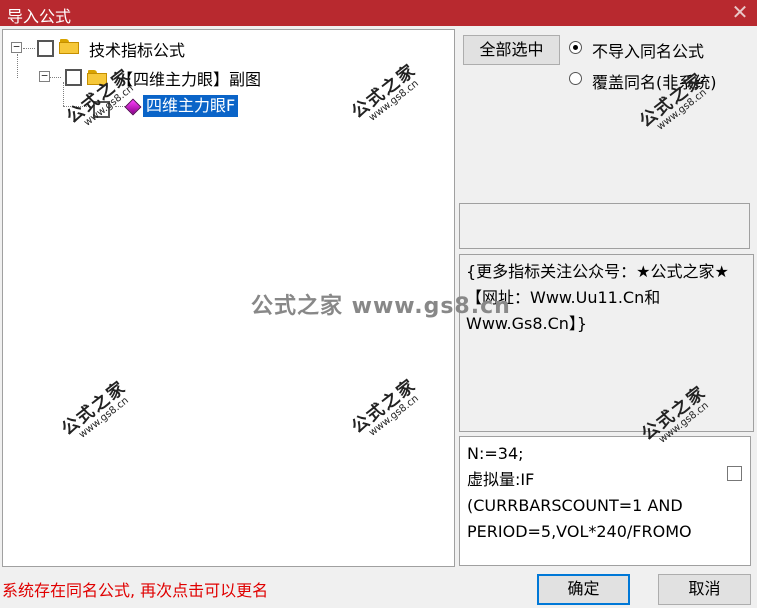 The height and width of the screenshot is (608, 757). What do you see at coordinates (648, 50) in the screenshot?
I see `radio-skip-label: 不导入同名公式` at bounding box center [648, 50].